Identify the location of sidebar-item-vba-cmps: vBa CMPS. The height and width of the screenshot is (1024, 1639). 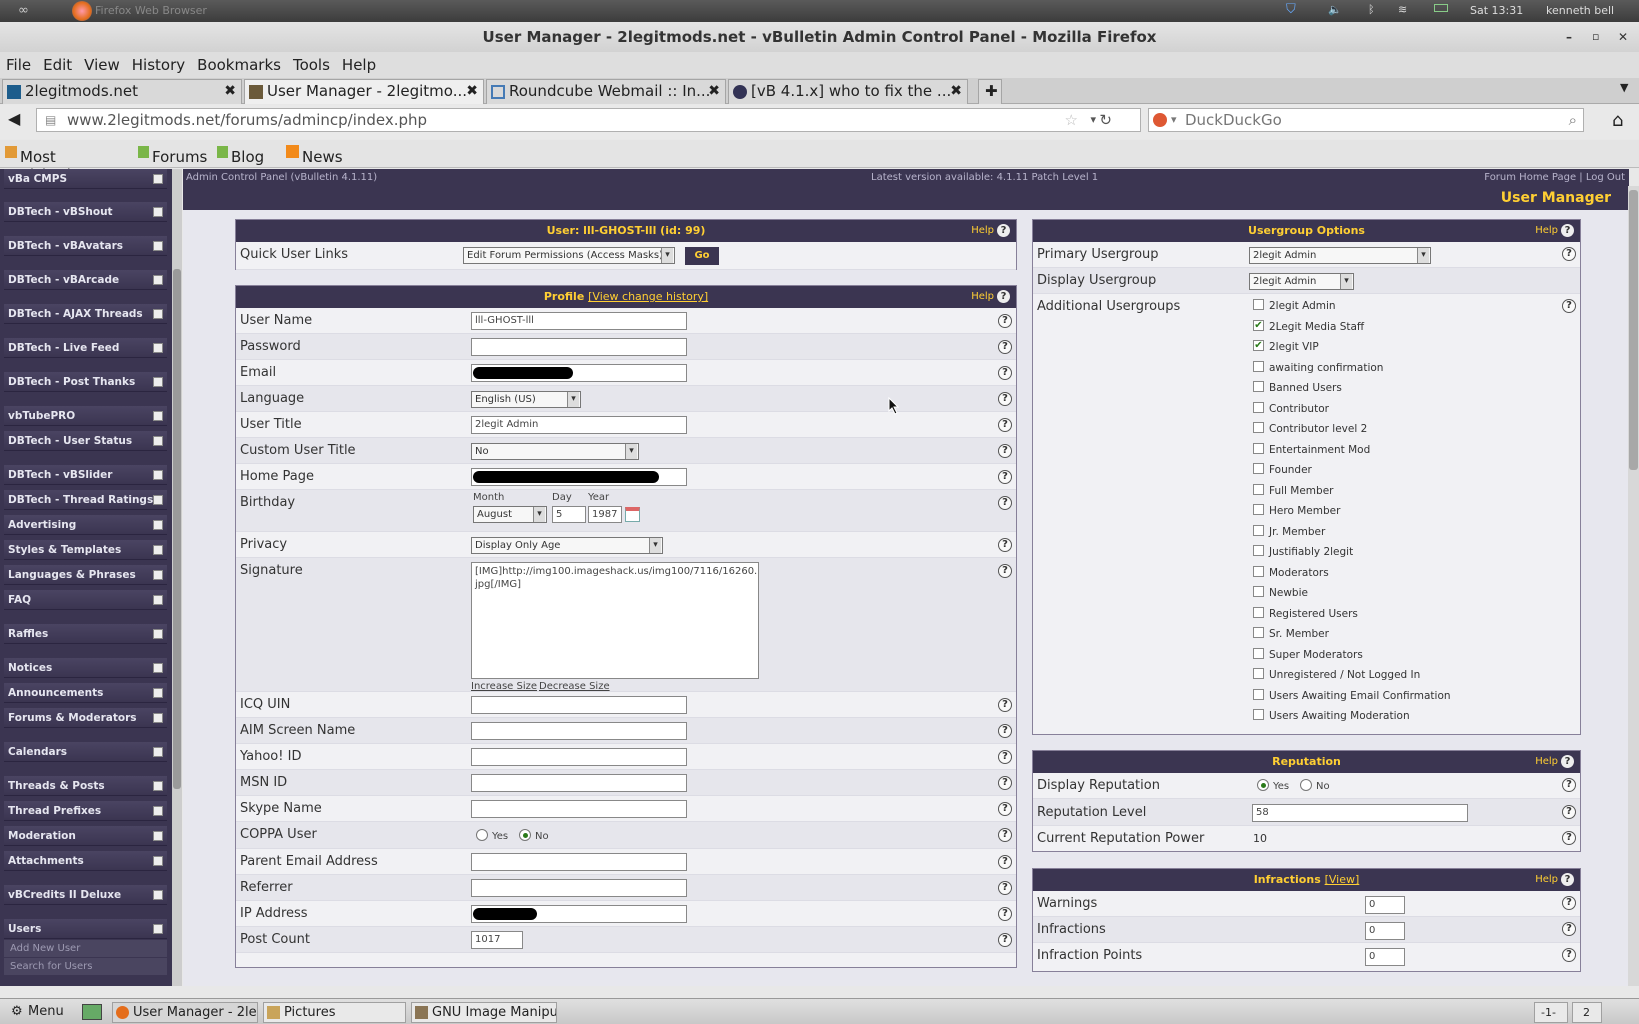
(85, 179).